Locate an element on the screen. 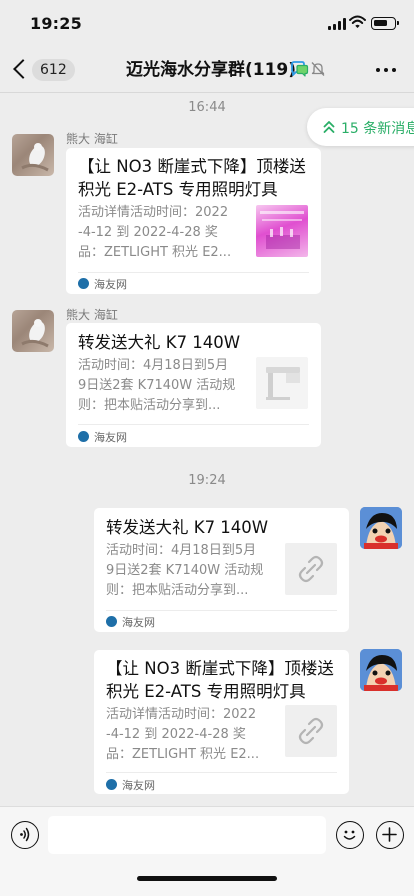  wifi-icon is located at coordinates (357, 21).